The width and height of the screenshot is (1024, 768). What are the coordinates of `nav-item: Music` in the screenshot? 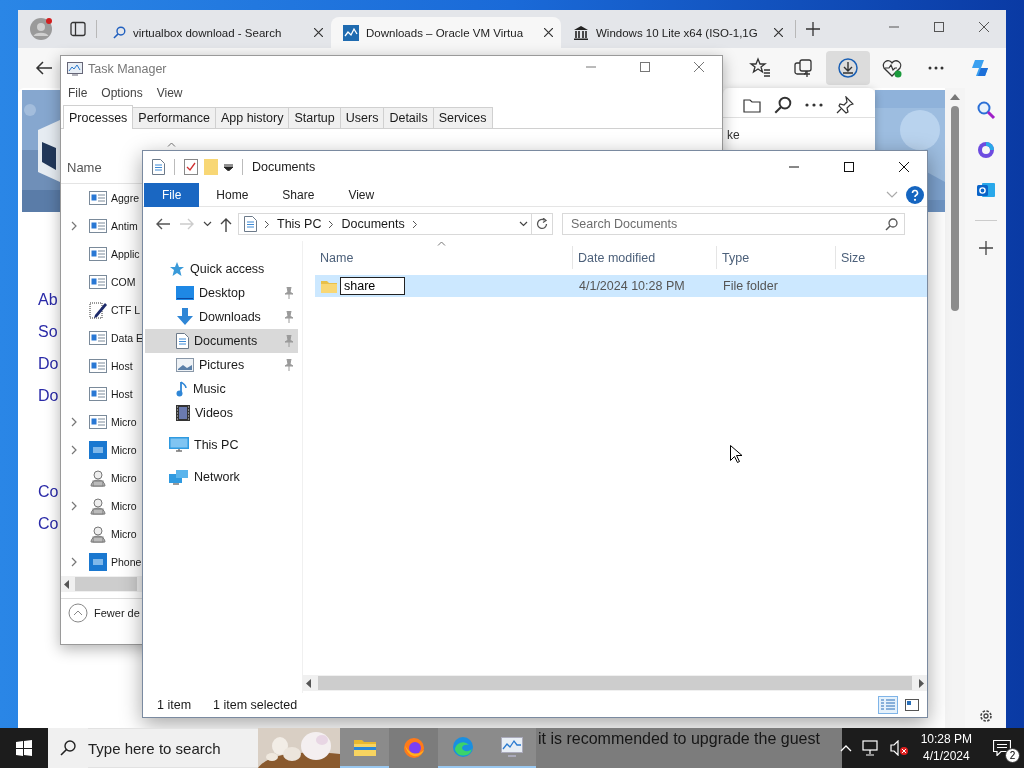 It's located at (221, 389).